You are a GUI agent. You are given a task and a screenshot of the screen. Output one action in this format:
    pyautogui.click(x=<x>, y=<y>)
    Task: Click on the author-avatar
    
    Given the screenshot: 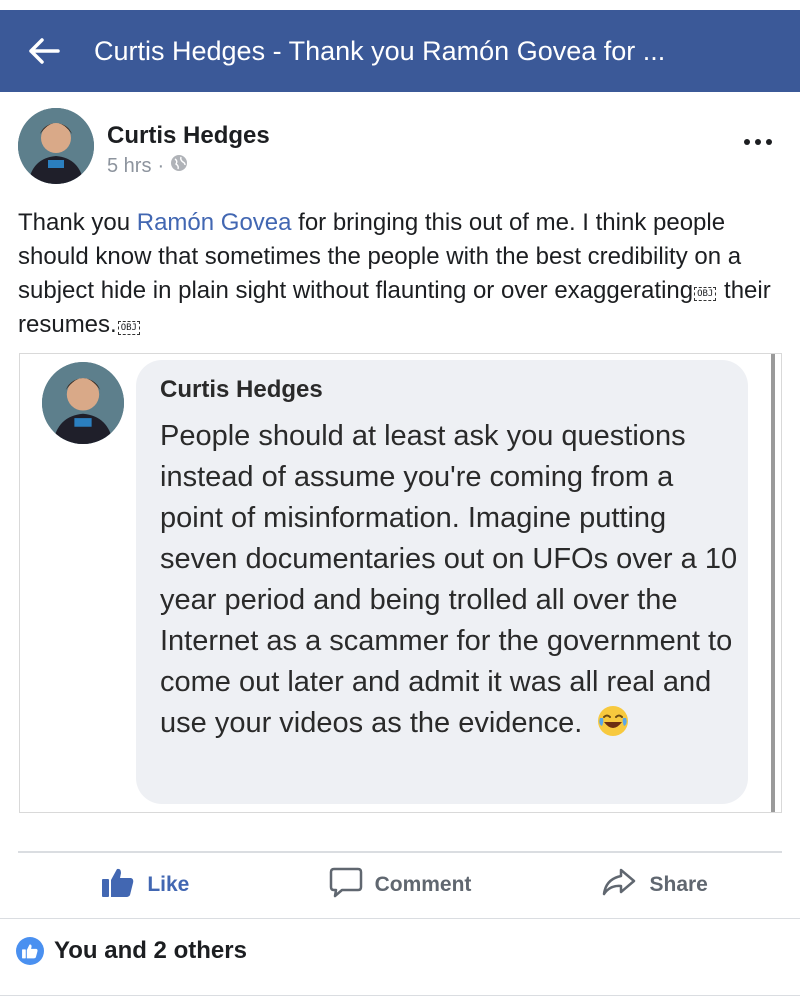 What is the action you would take?
    pyautogui.click(x=56, y=146)
    